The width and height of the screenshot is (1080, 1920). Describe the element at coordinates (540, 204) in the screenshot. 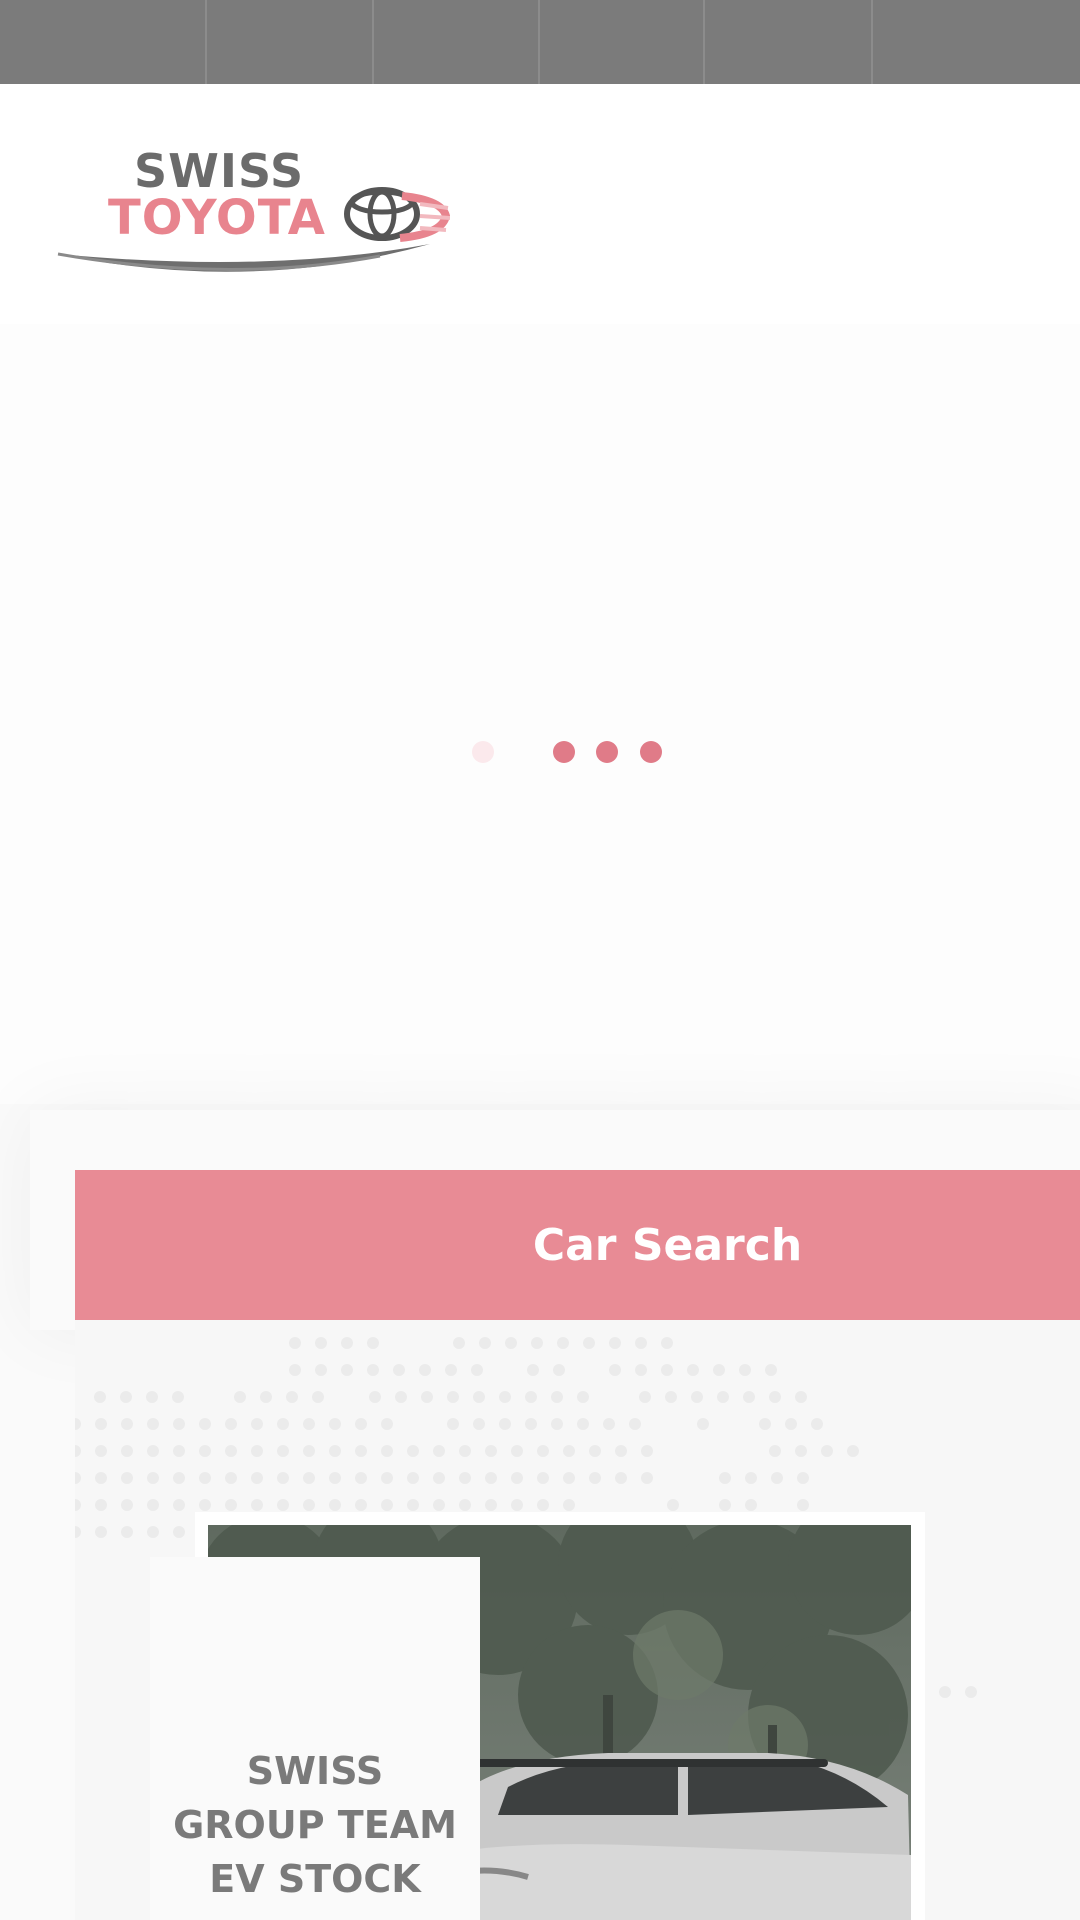

I see `site-header: SWISS TOYOTA` at that location.